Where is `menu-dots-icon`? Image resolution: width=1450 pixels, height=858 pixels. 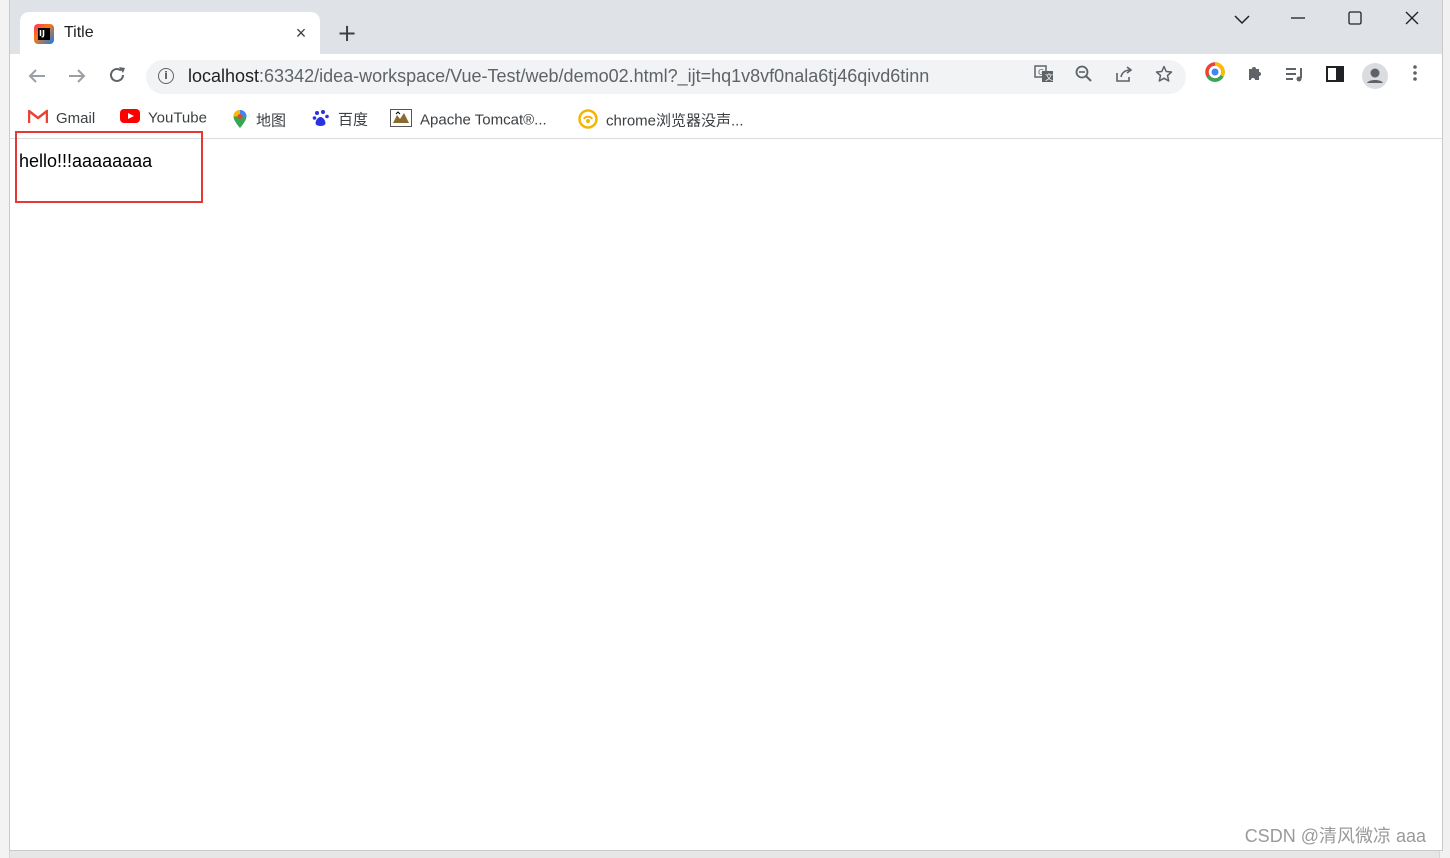
menu-dots-icon is located at coordinates (1415, 77).